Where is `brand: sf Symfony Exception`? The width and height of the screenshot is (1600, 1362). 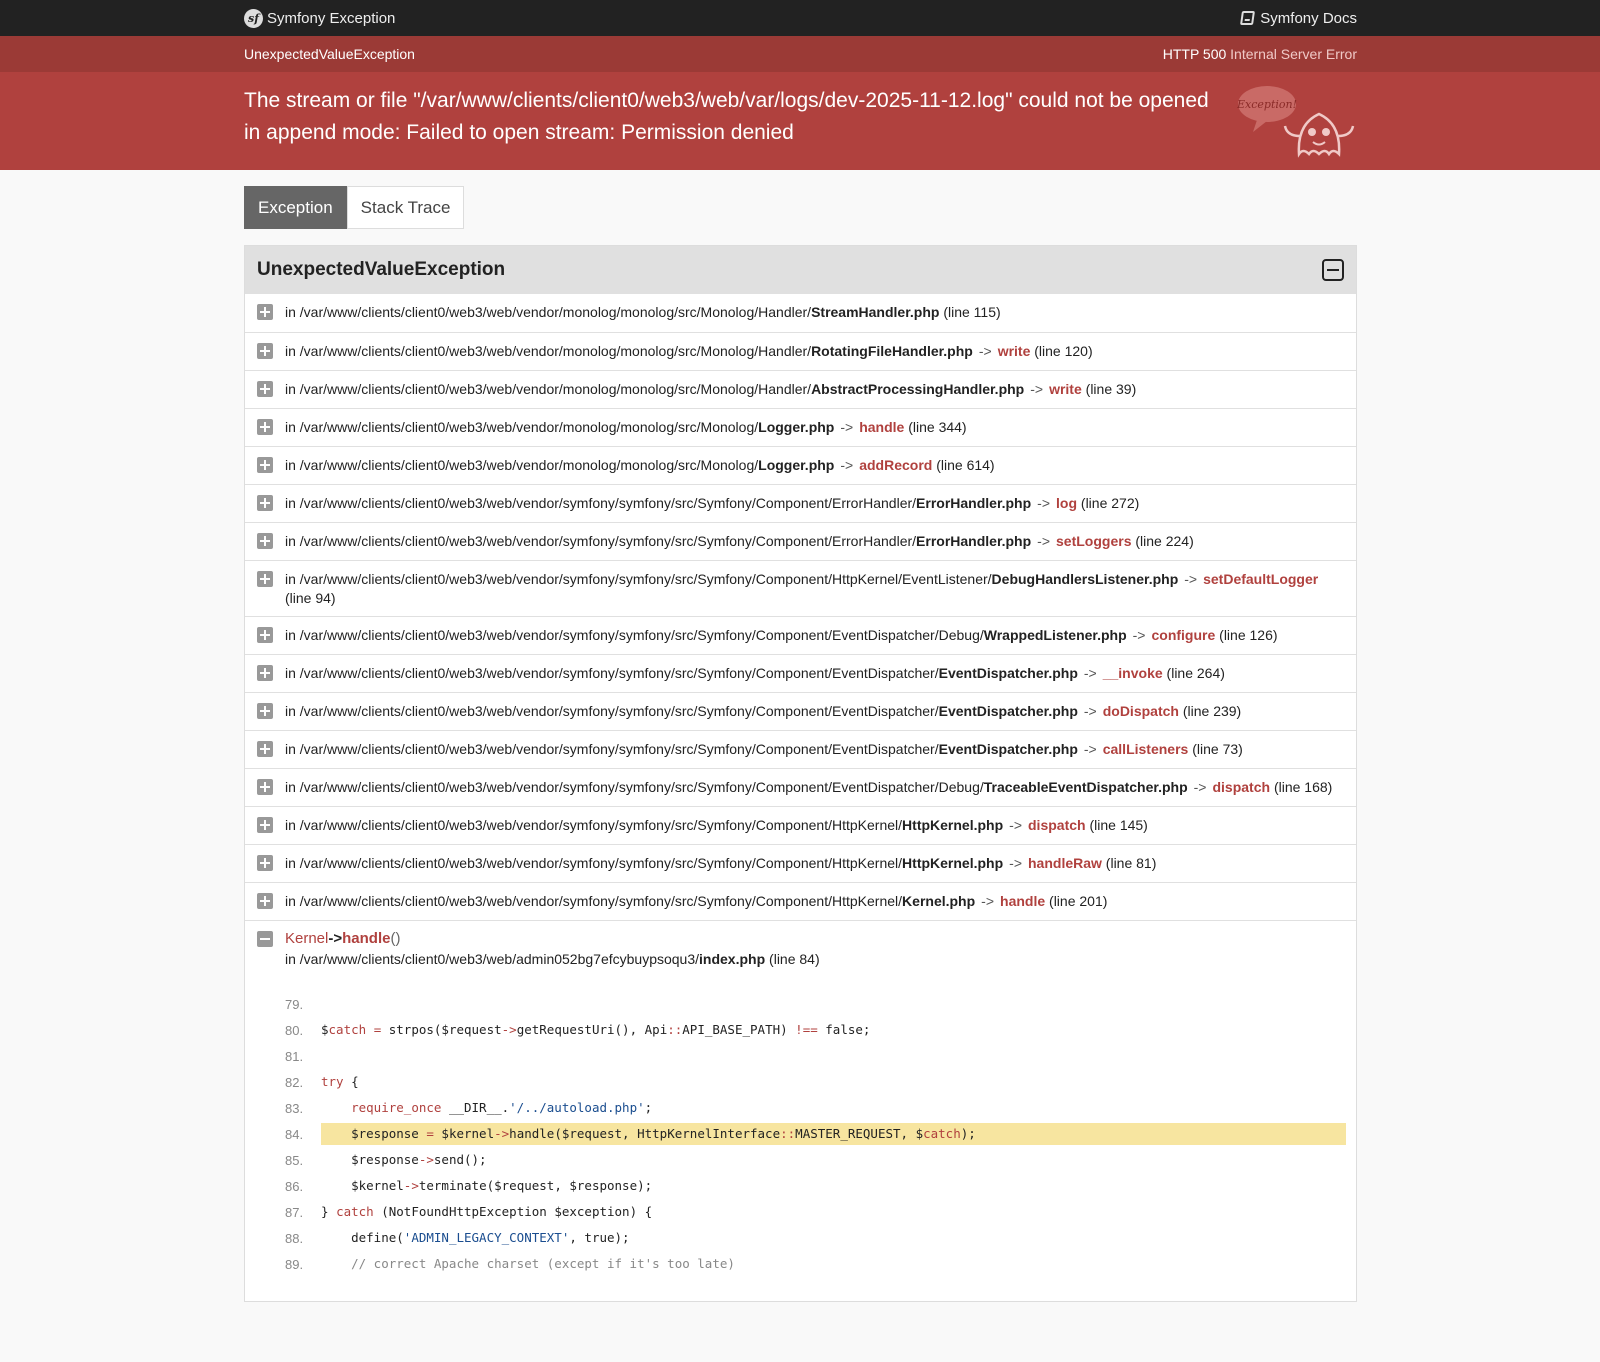
brand: sf Symfony Exception is located at coordinates (320, 18).